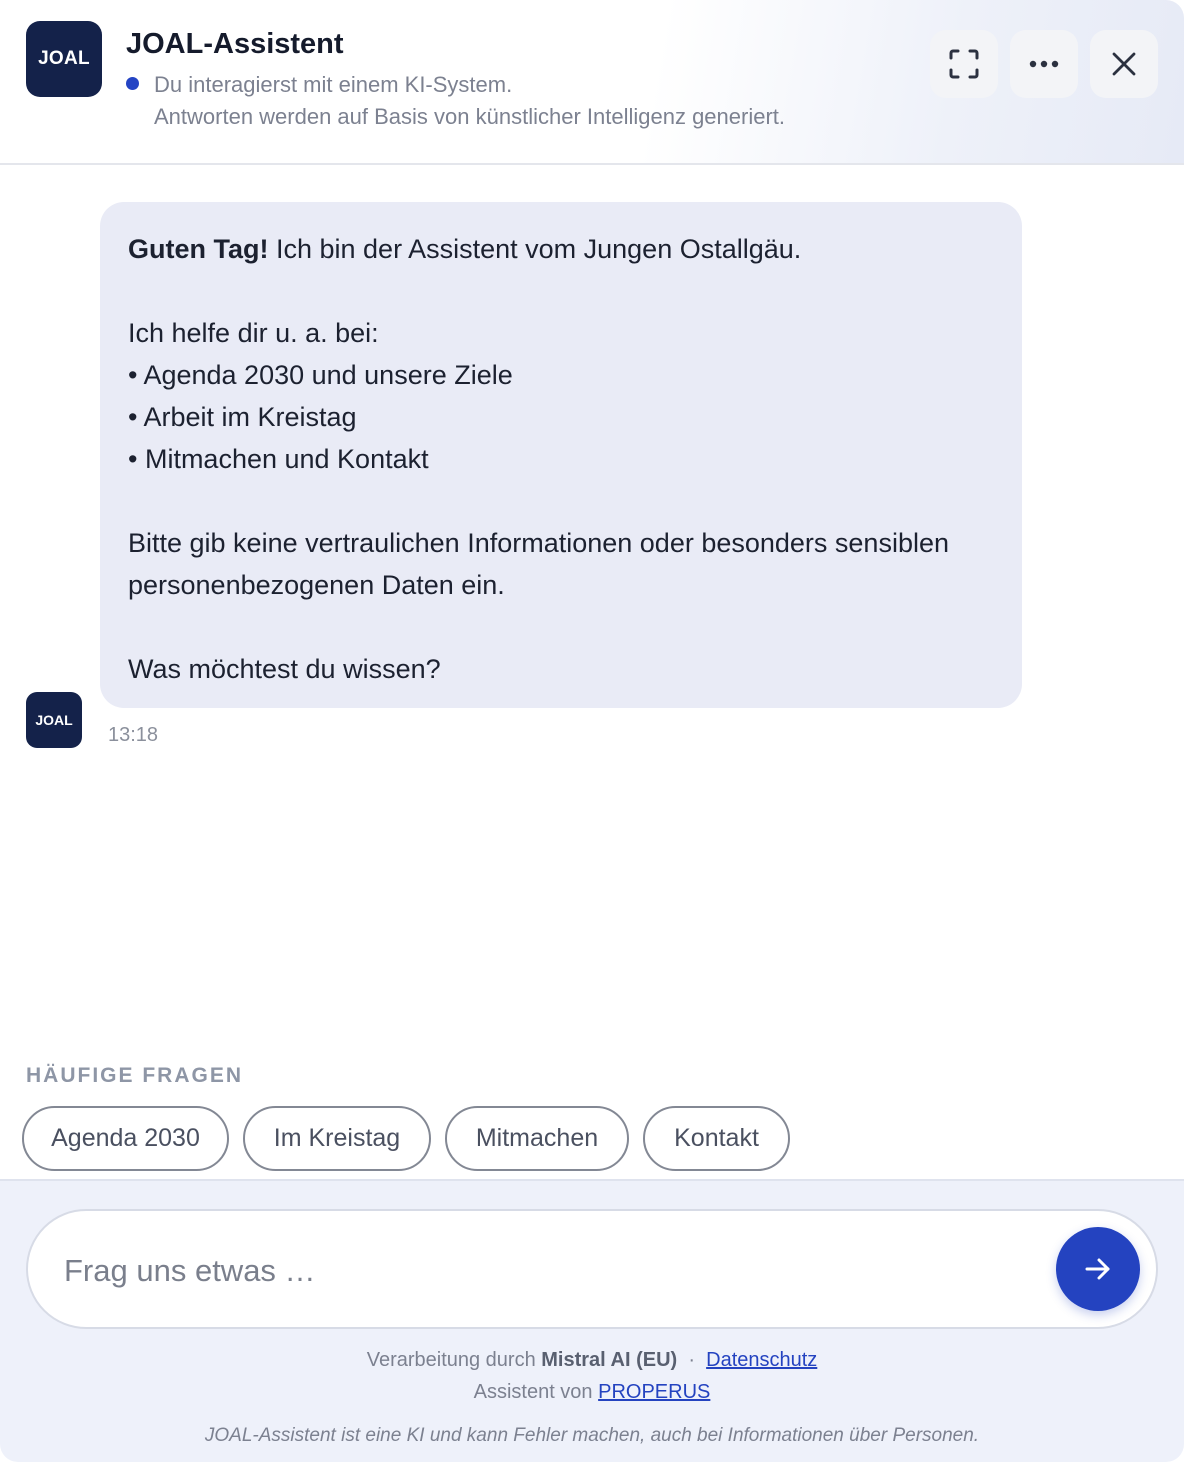 The width and height of the screenshot is (1184, 1462). I want to click on brand-logo: JOAL, so click(64, 59).